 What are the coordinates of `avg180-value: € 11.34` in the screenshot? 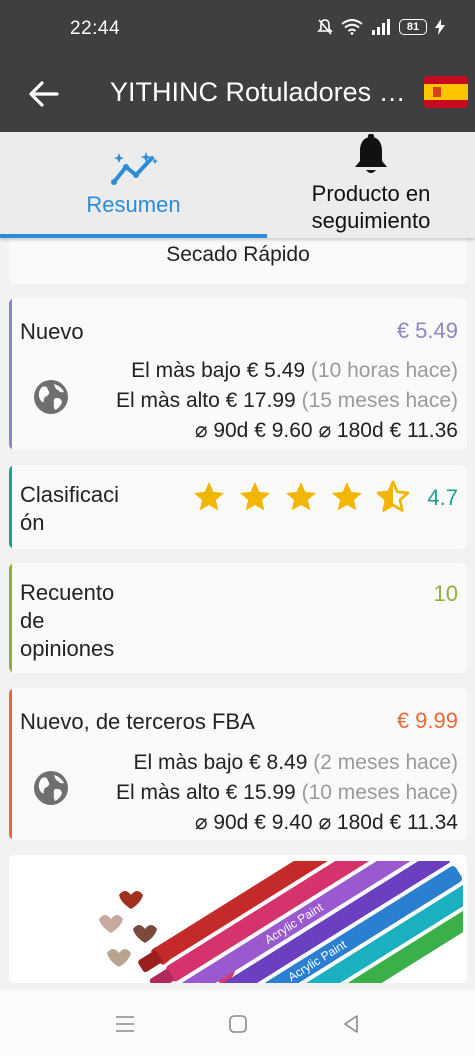 It's located at (423, 822).